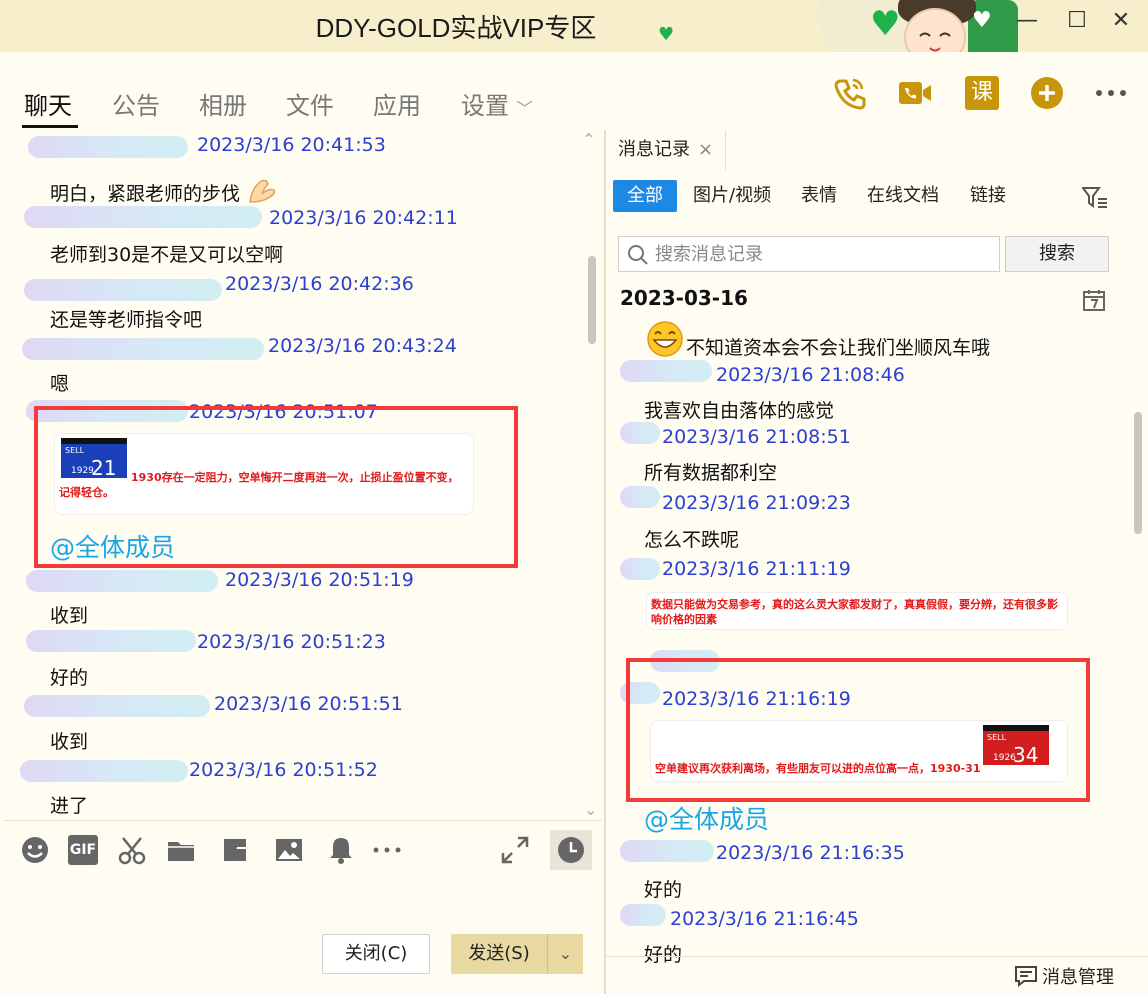 Image resolution: width=1148 pixels, height=994 pixels. Describe the element at coordinates (291, 145) in the screenshot. I see `message-timestamp: 2023/3/16 20:41:53` at that location.